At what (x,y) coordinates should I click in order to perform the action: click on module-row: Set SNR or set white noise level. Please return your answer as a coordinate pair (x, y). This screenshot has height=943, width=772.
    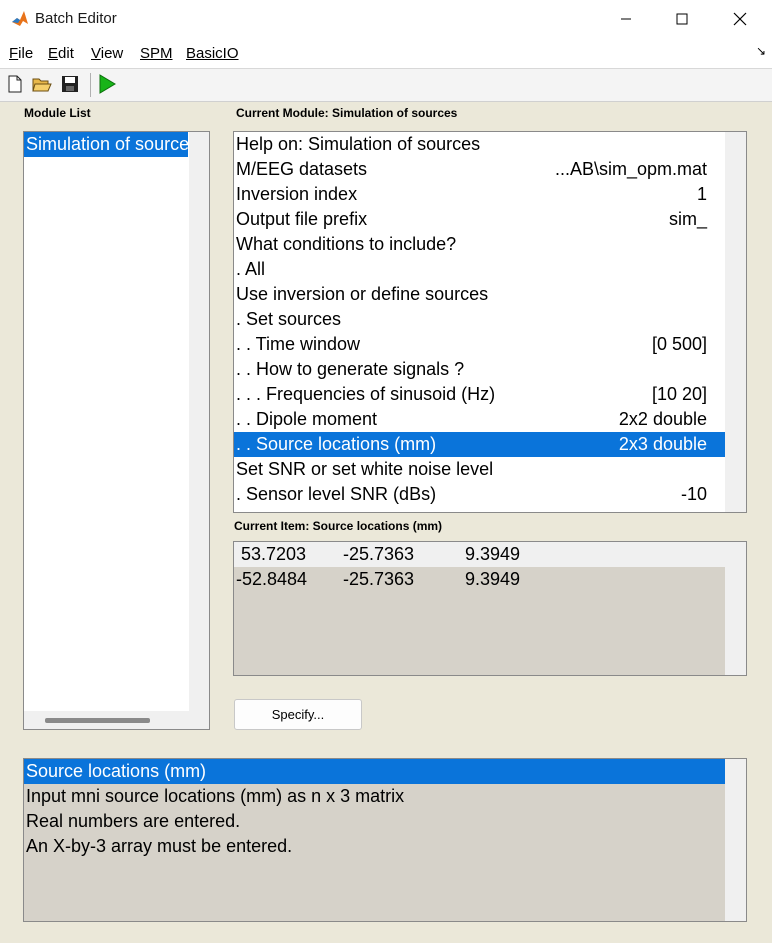
    Looking at the image, I should click on (479, 469).